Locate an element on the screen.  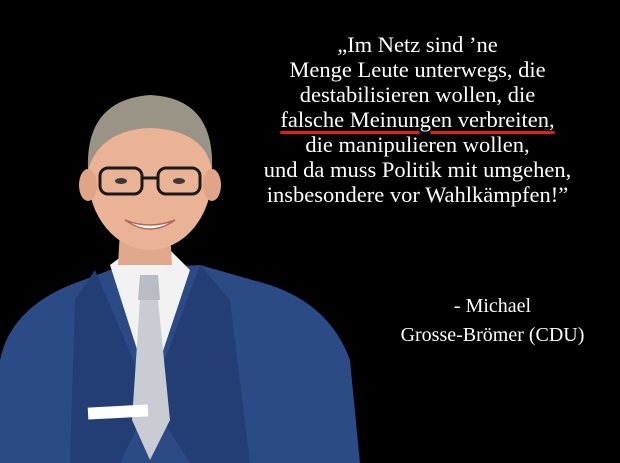
quote-line-3: destabilisieren wollen, die is located at coordinates (417, 94).